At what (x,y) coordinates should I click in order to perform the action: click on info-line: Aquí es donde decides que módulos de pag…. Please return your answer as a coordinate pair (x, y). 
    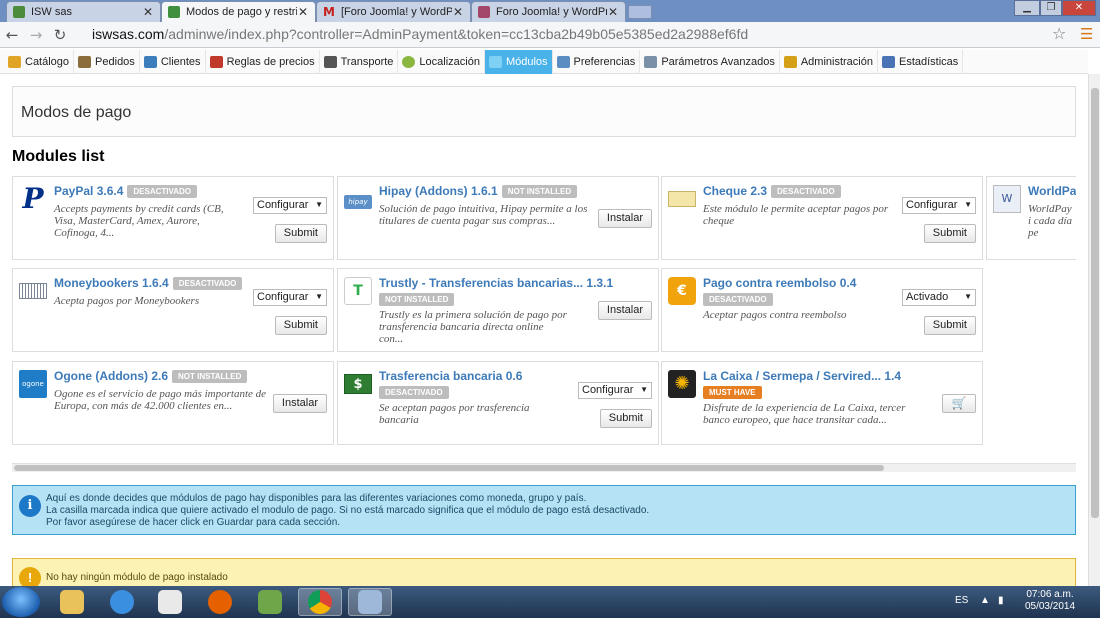
    Looking at the image, I should click on (316, 498).